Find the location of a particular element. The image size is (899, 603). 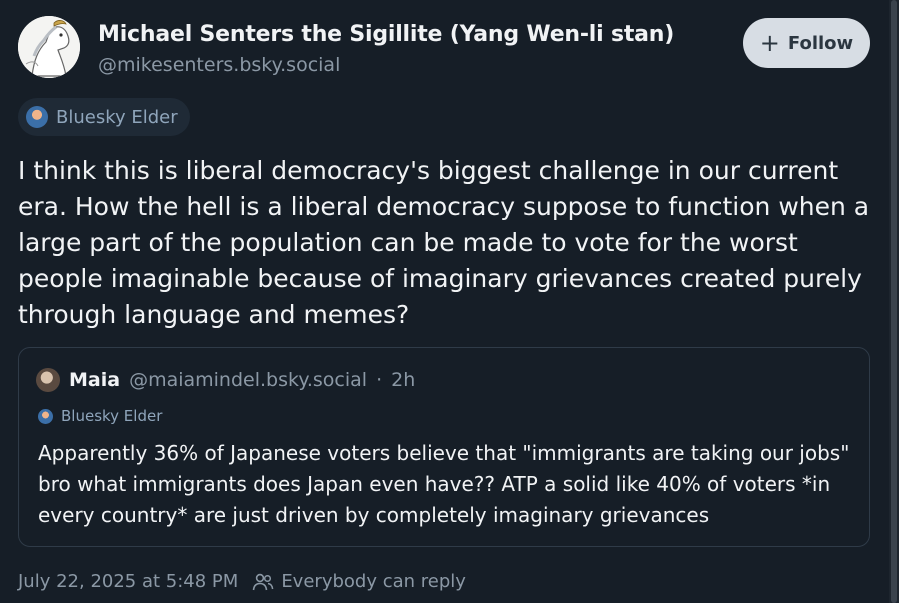

people-icon is located at coordinates (263, 581).